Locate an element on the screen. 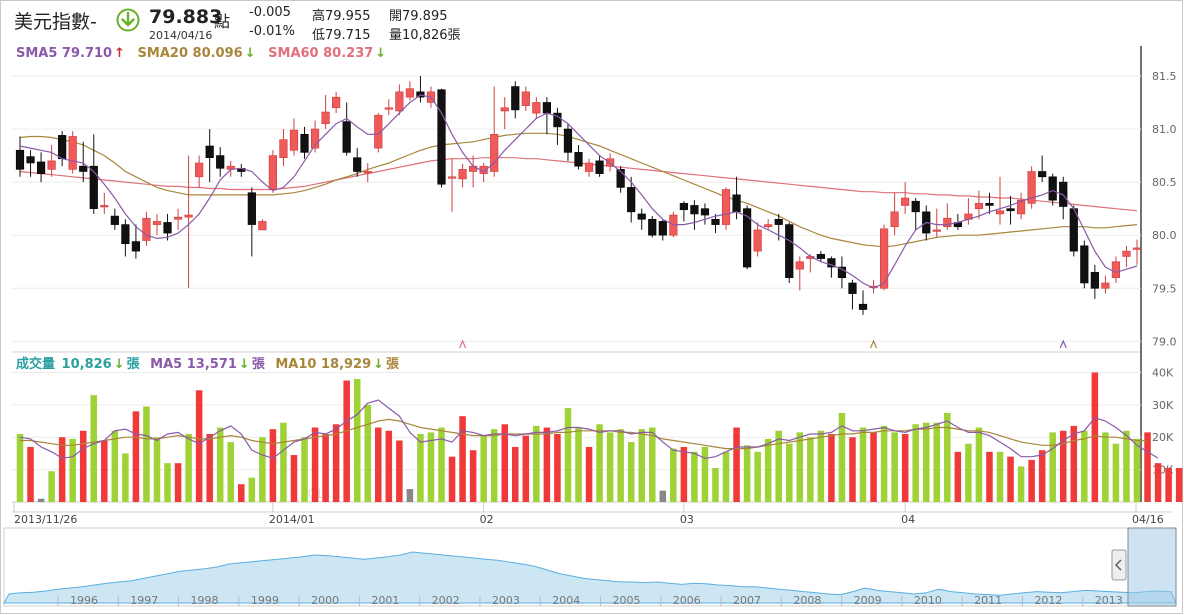 This screenshot has width=1184, height=615. price-tick-label: 81.0 is located at coordinates (1164, 129).